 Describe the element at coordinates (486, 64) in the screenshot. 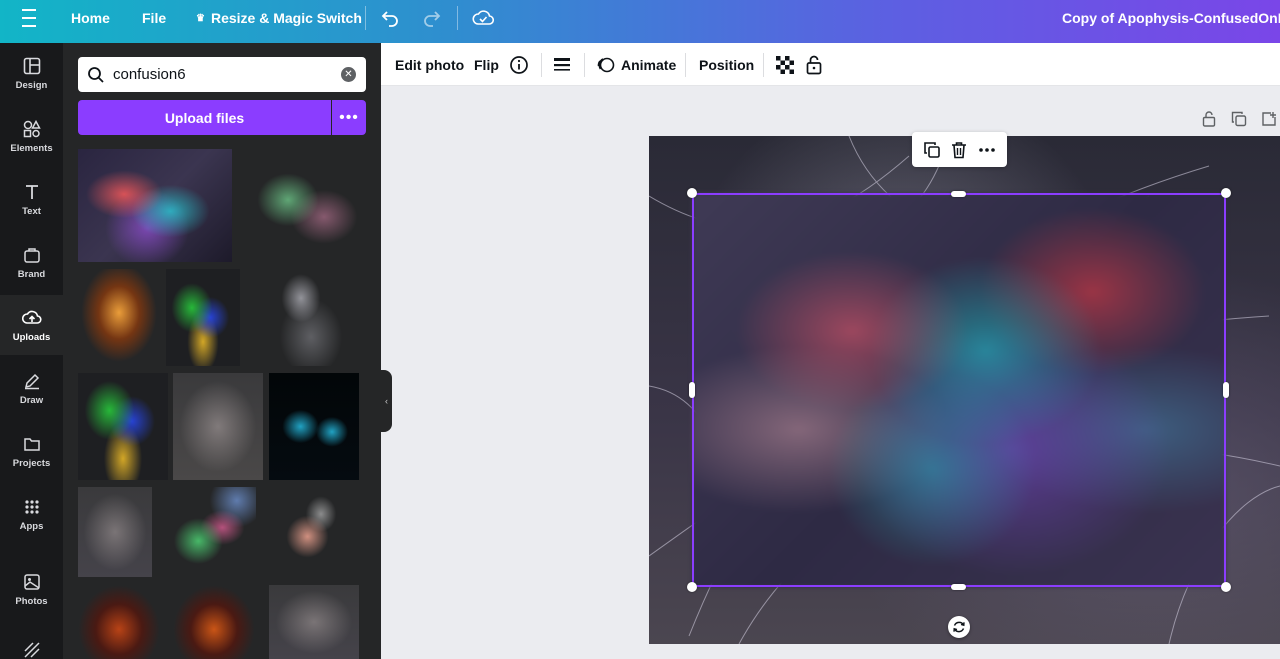

I see `flip-button: Flip` at that location.